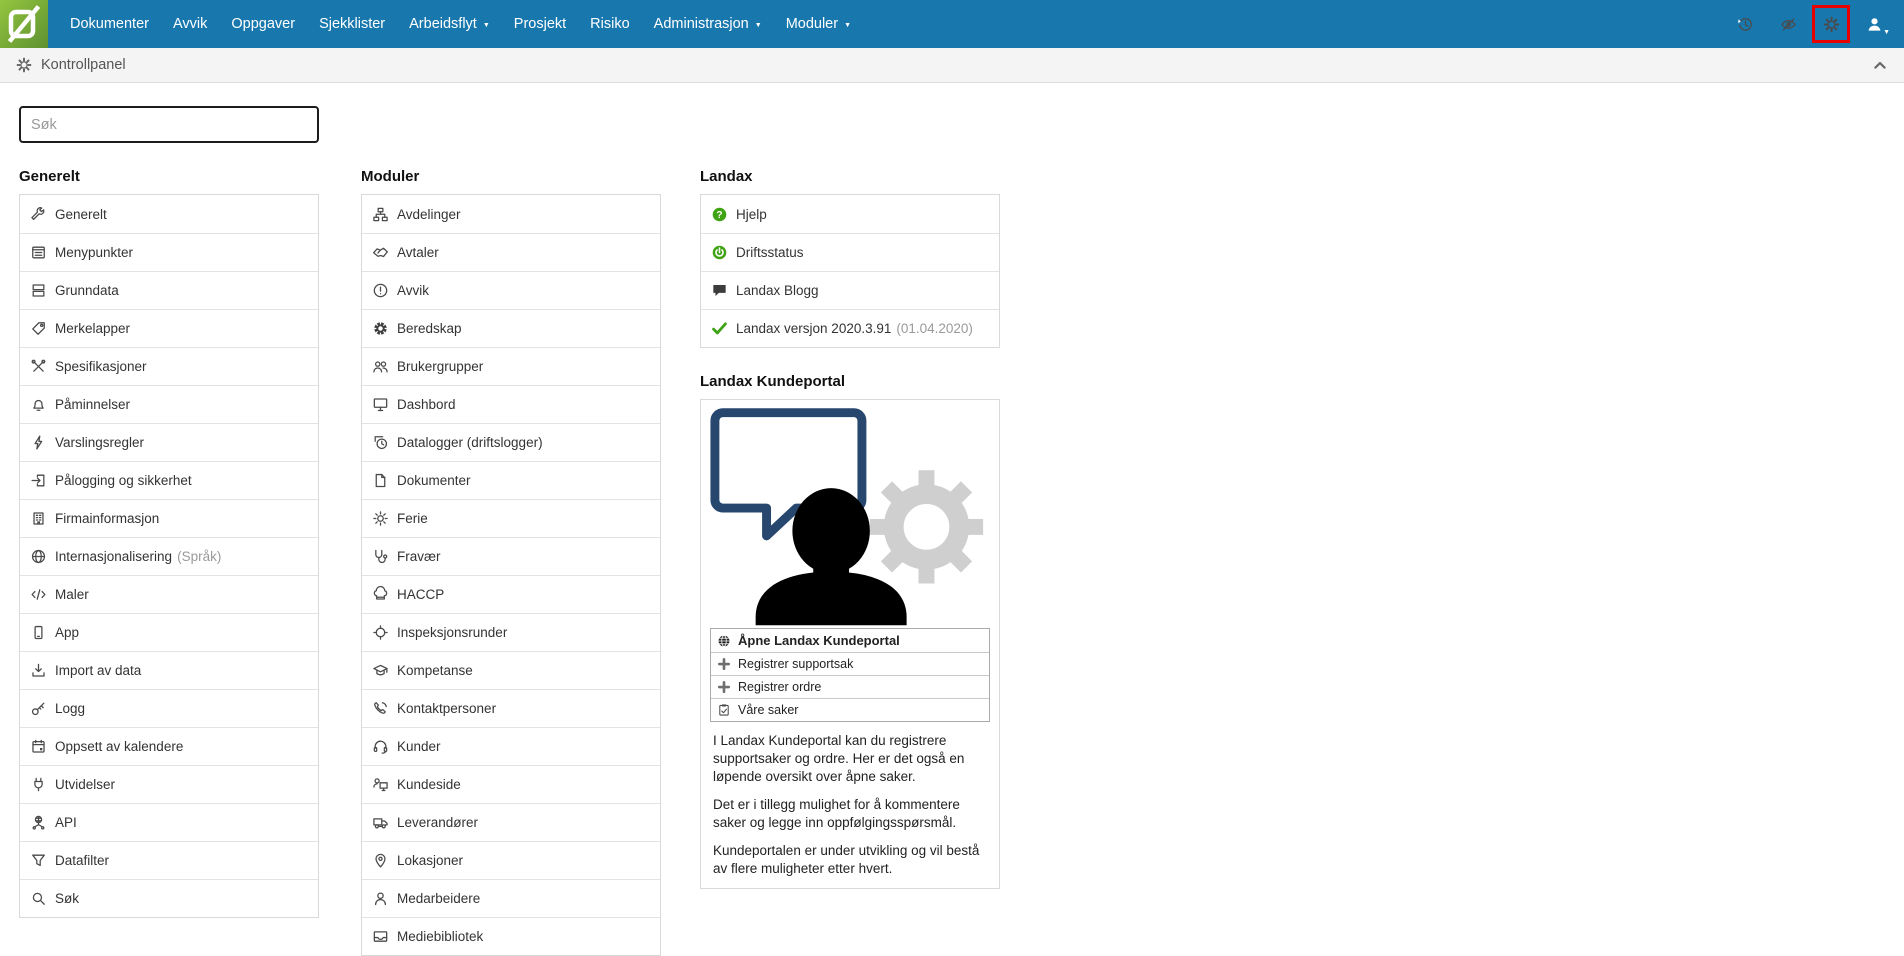 Image resolution: width=1904 pixels, height=956 pixels. I want to click on landax-link-row: Driftsstatus, so click(850, 252).